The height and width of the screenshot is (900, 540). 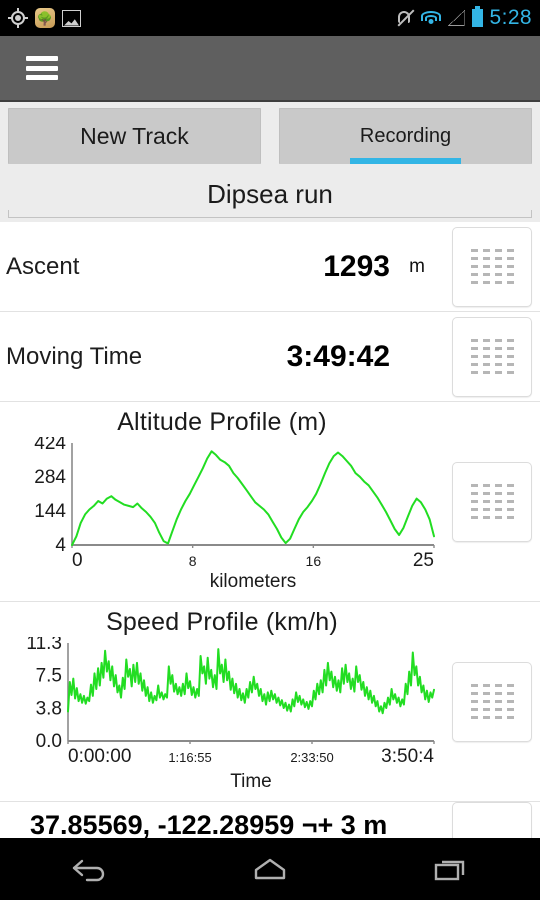 I want to click on svg-text: 11.3, so click(x=44, y=645).